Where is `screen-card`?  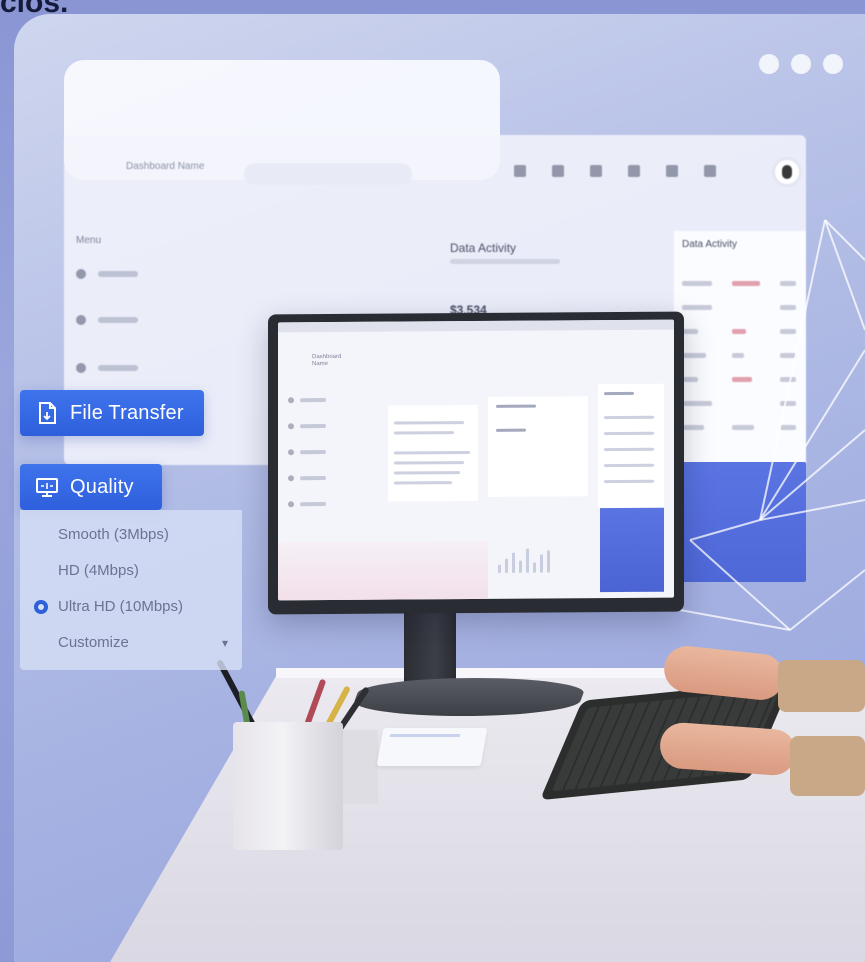 screen-card is located at coordinates (538, 446).